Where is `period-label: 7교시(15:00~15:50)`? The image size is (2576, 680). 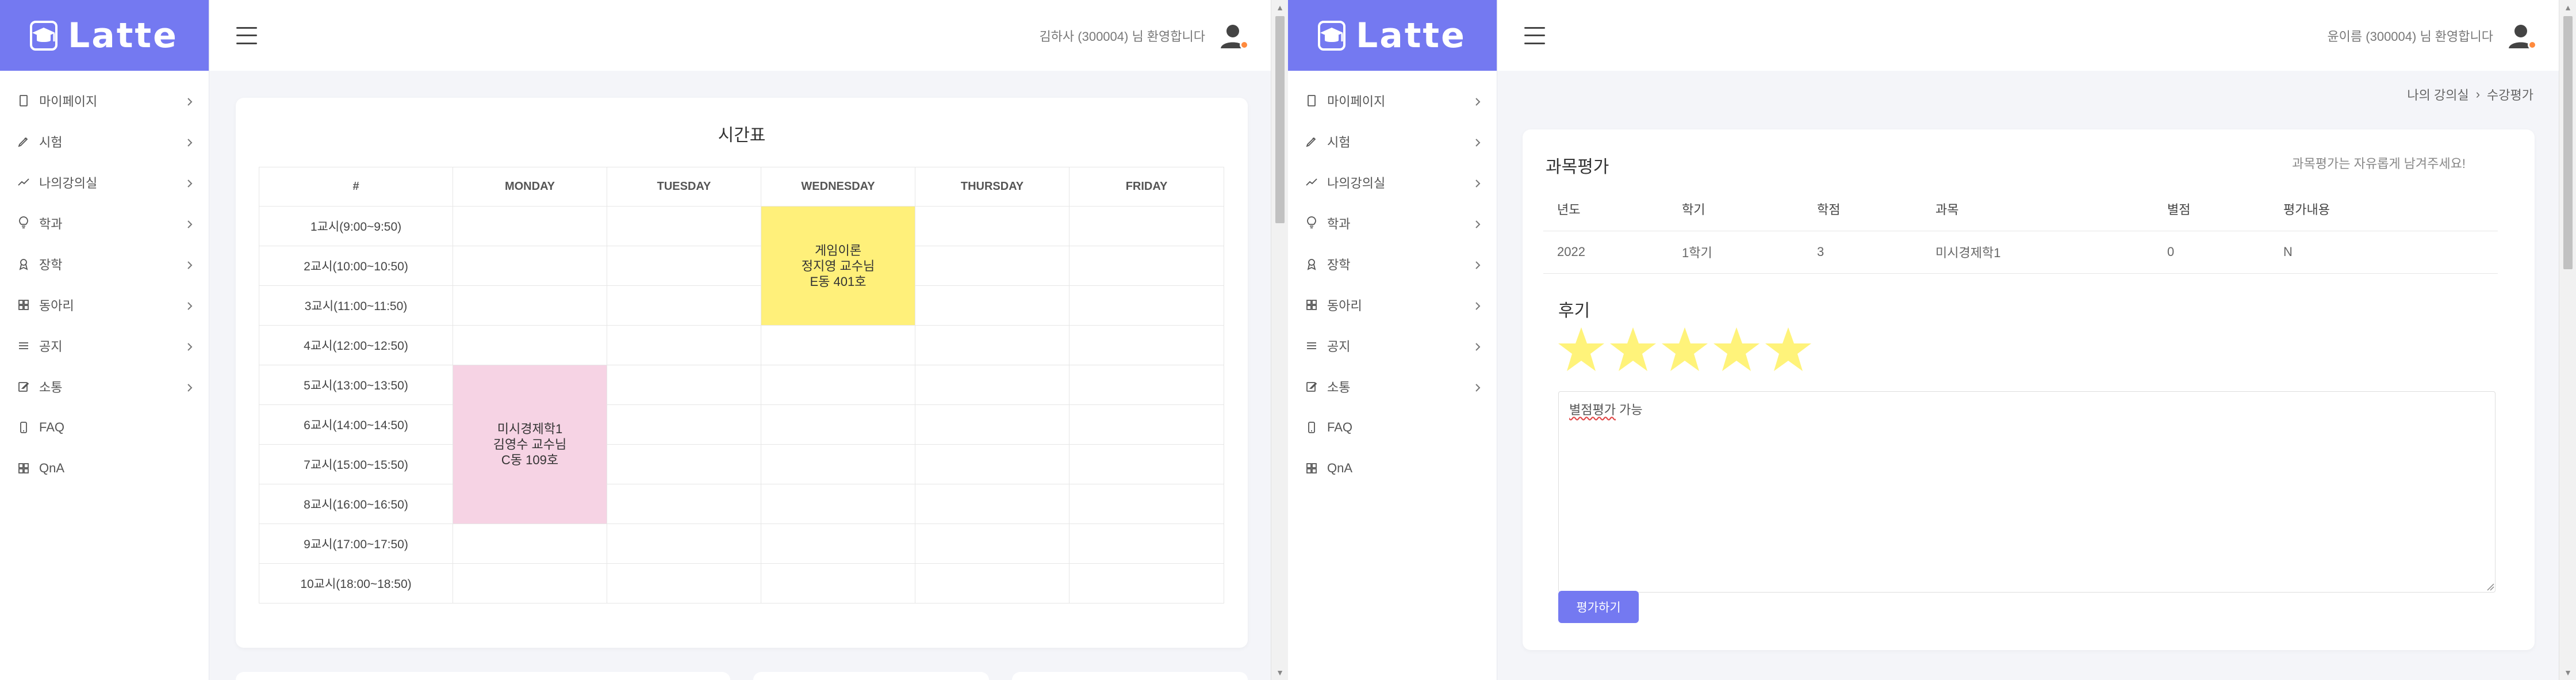 period-label: 7교시(15:00~15:50) is located at coordinates (356, 464).